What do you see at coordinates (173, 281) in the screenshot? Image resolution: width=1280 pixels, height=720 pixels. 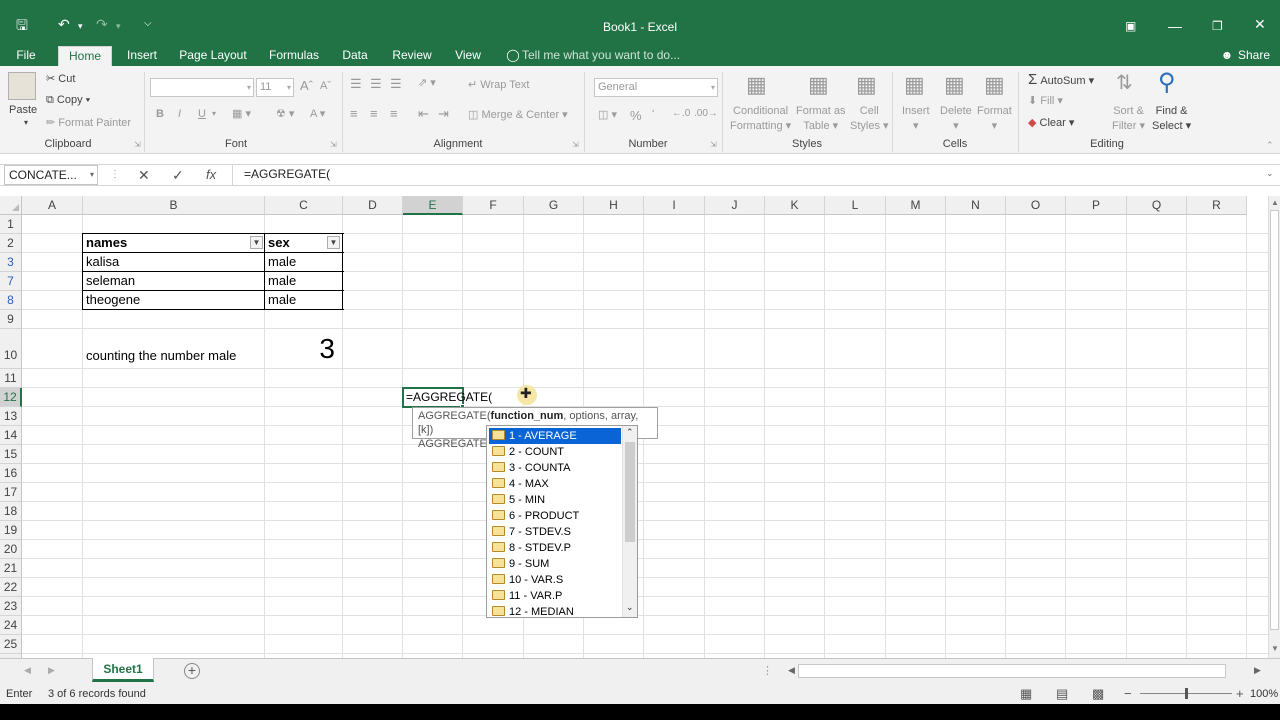 I see `cell-b7: seleman` at bounding box center [173, 281].